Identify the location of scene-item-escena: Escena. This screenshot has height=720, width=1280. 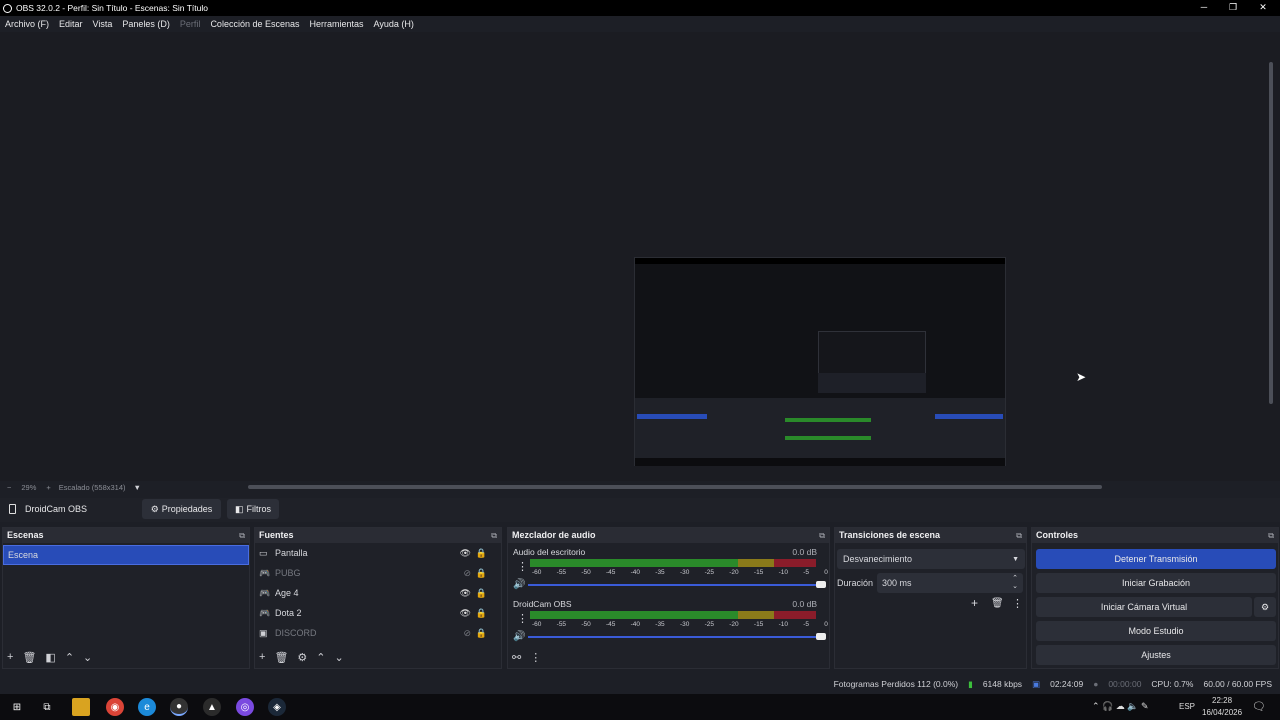
(126, 555).